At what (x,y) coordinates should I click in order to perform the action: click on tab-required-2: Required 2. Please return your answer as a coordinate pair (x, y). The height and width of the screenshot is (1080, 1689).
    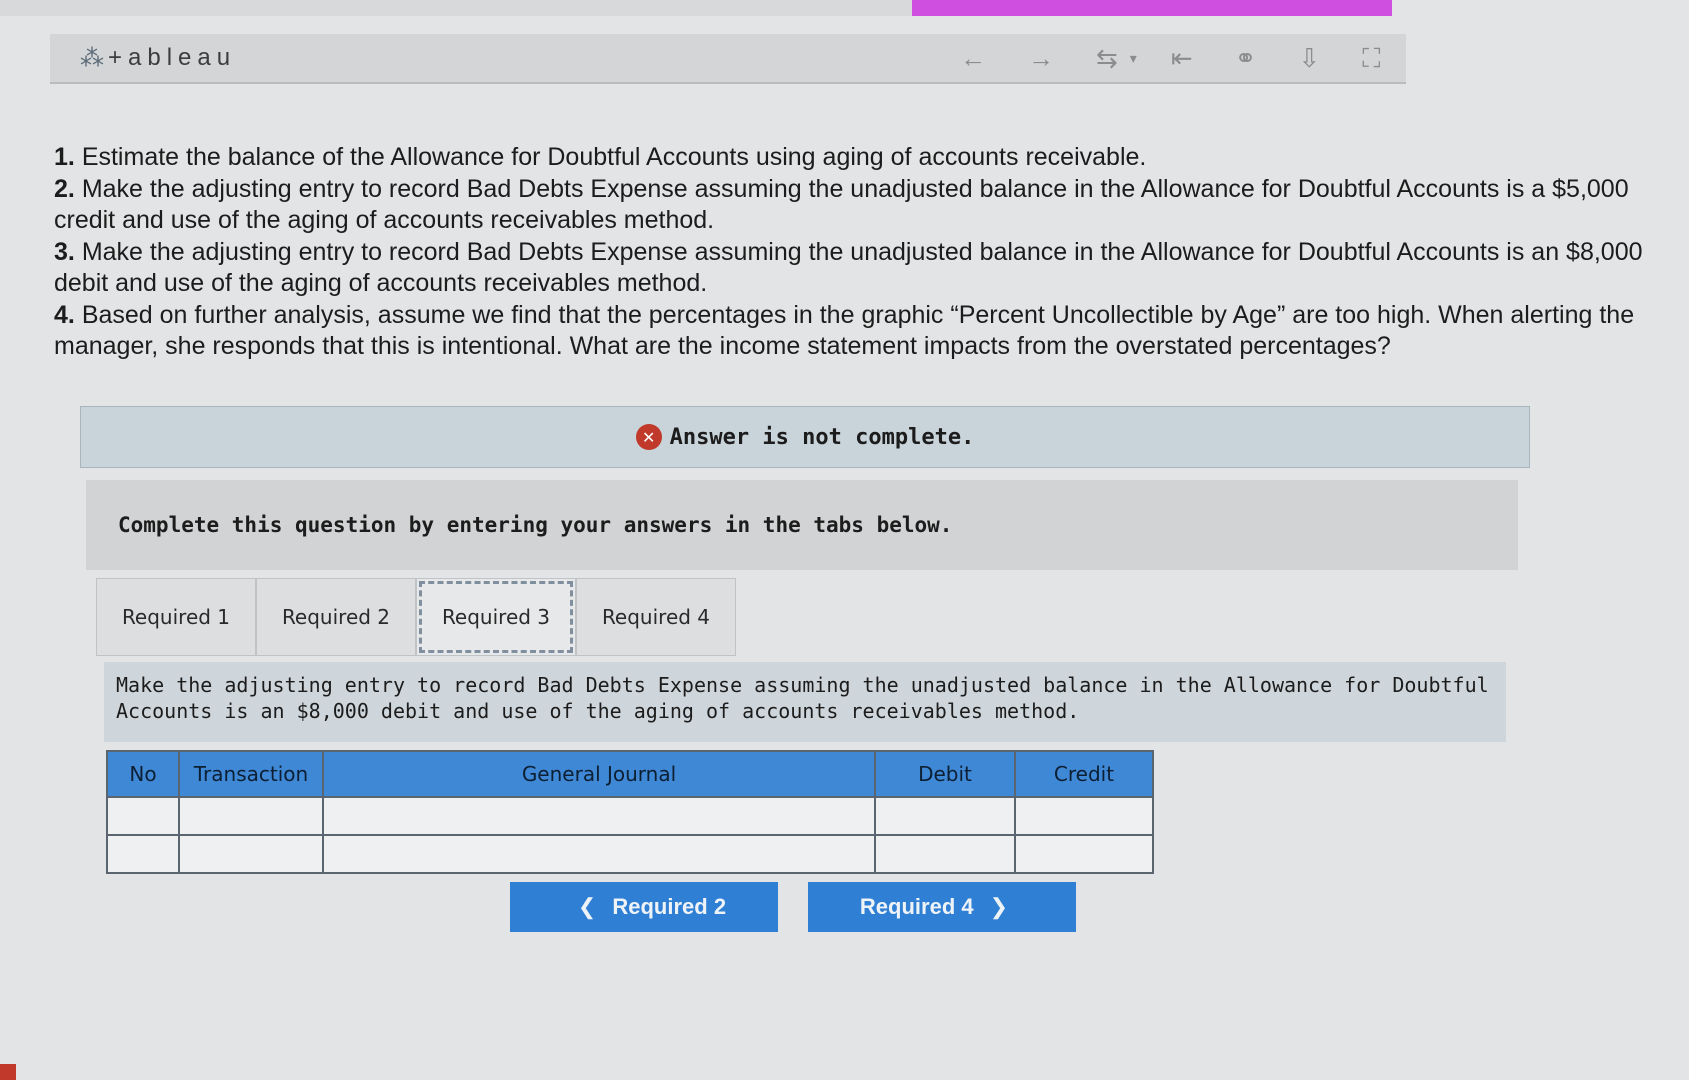
    Looking at the image, I should click on (336, 617).